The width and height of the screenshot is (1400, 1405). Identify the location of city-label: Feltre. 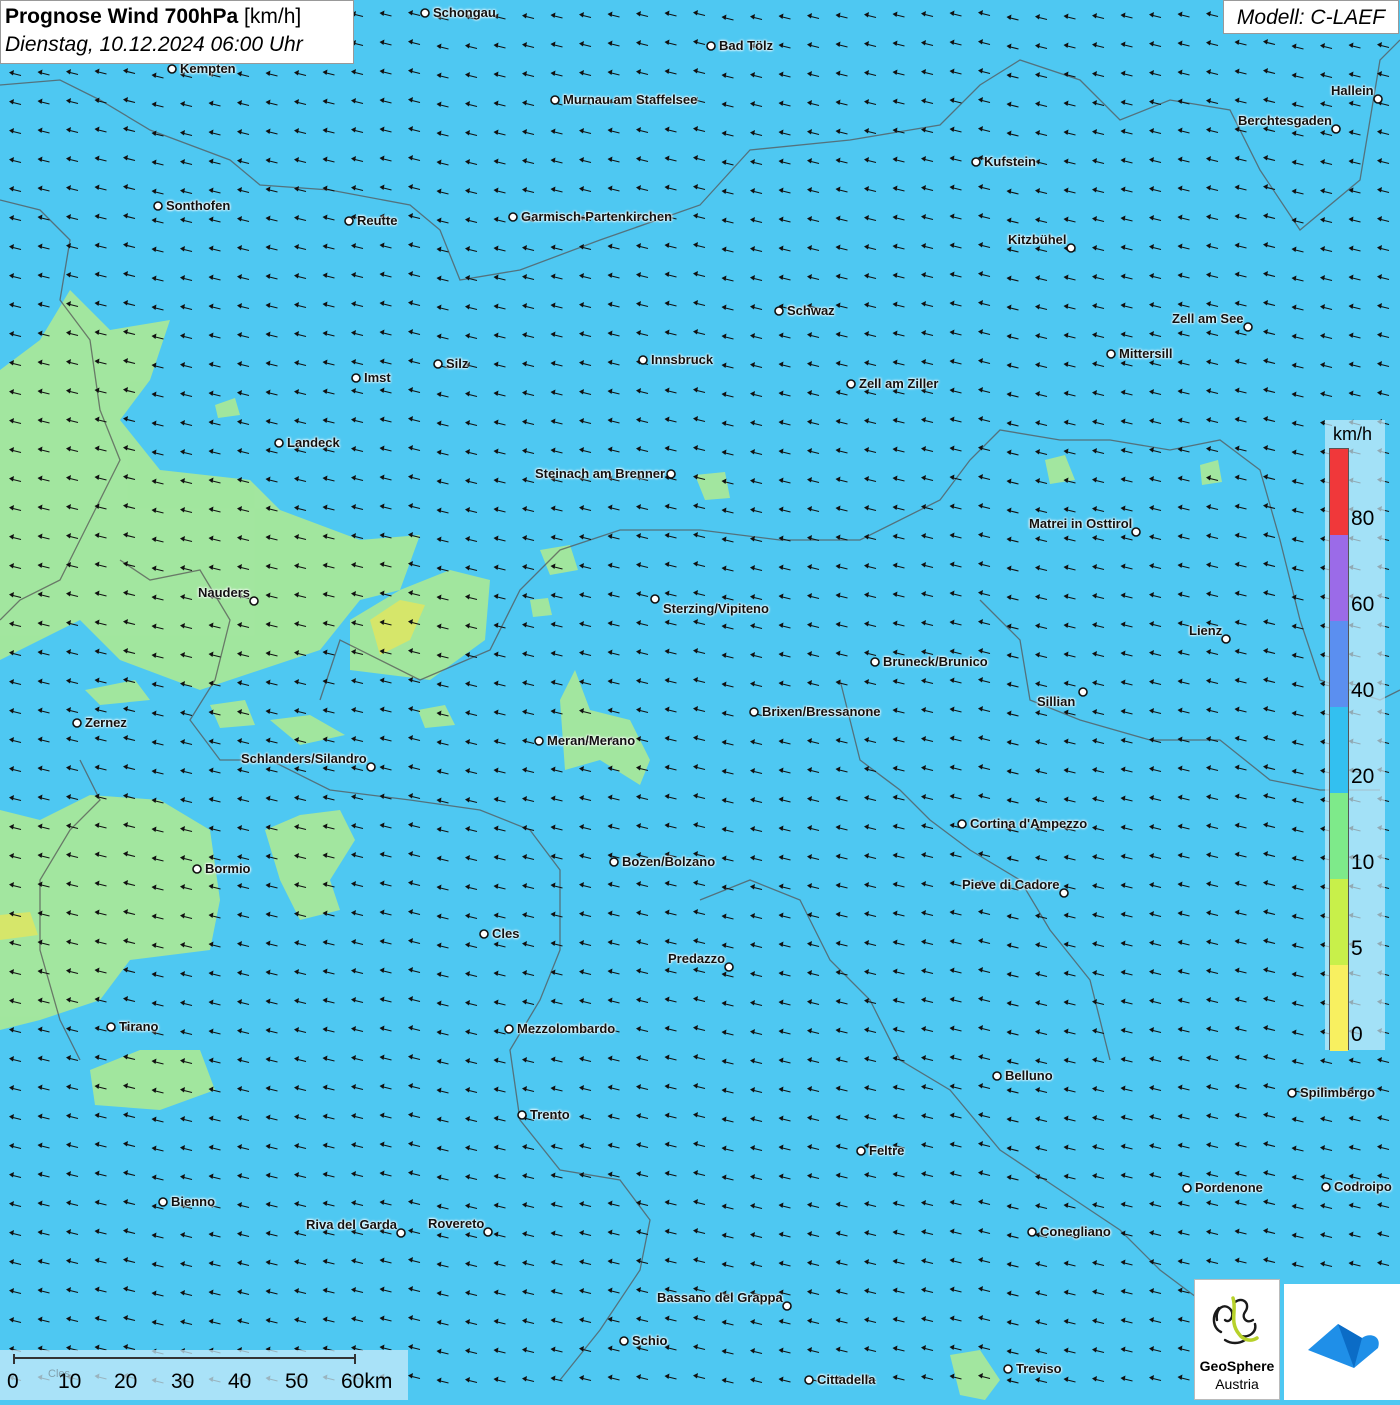
(887, 1150).